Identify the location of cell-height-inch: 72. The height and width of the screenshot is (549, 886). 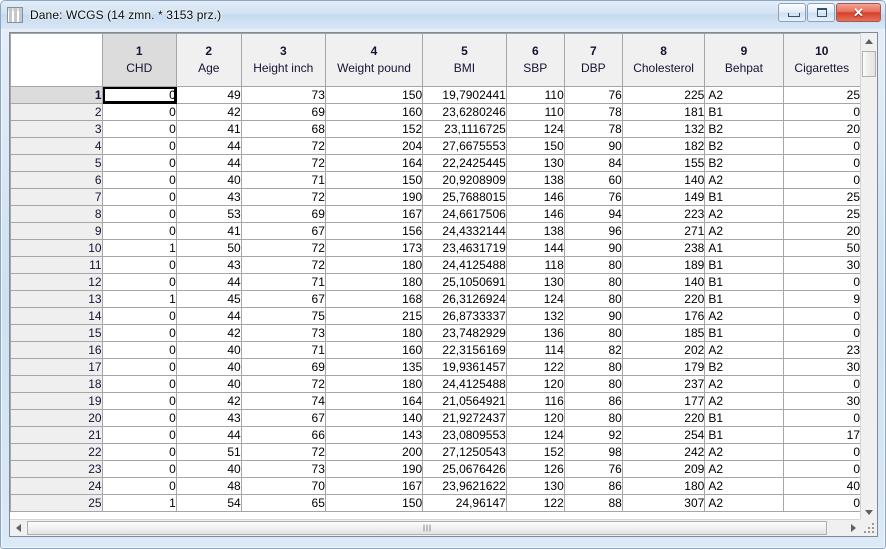
(283, 265).